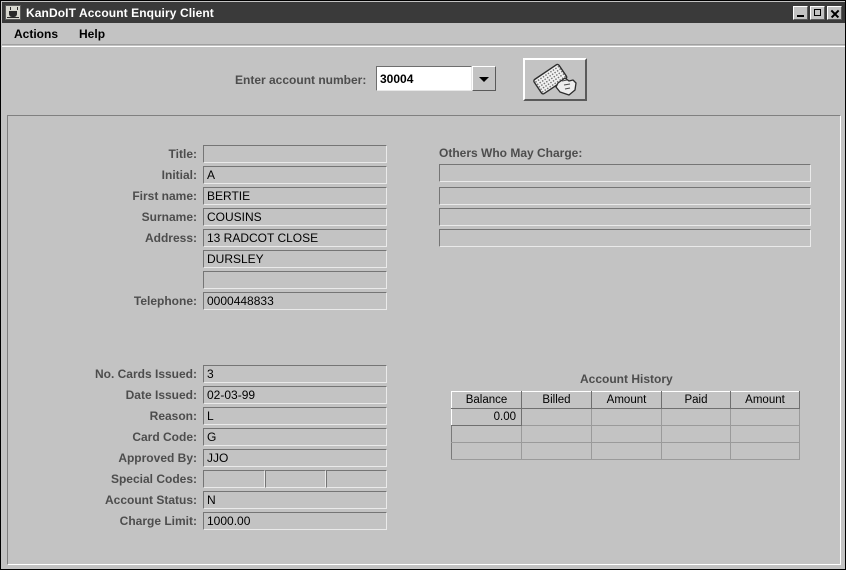  What do you see at coordinates (120, 12) in the screenshot?
I see `window-title: KanDoIT Account Enquiry Client` at bounding box center [120, 12].